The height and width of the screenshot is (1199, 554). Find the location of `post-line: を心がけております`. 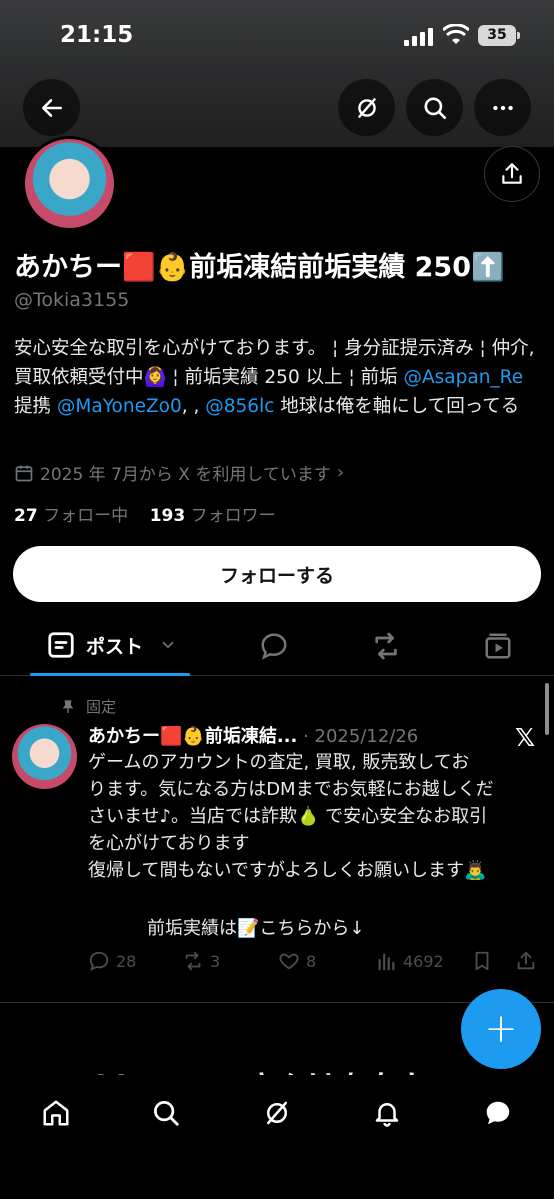

post-line: を心がけております is located at coordinates (169, 843).